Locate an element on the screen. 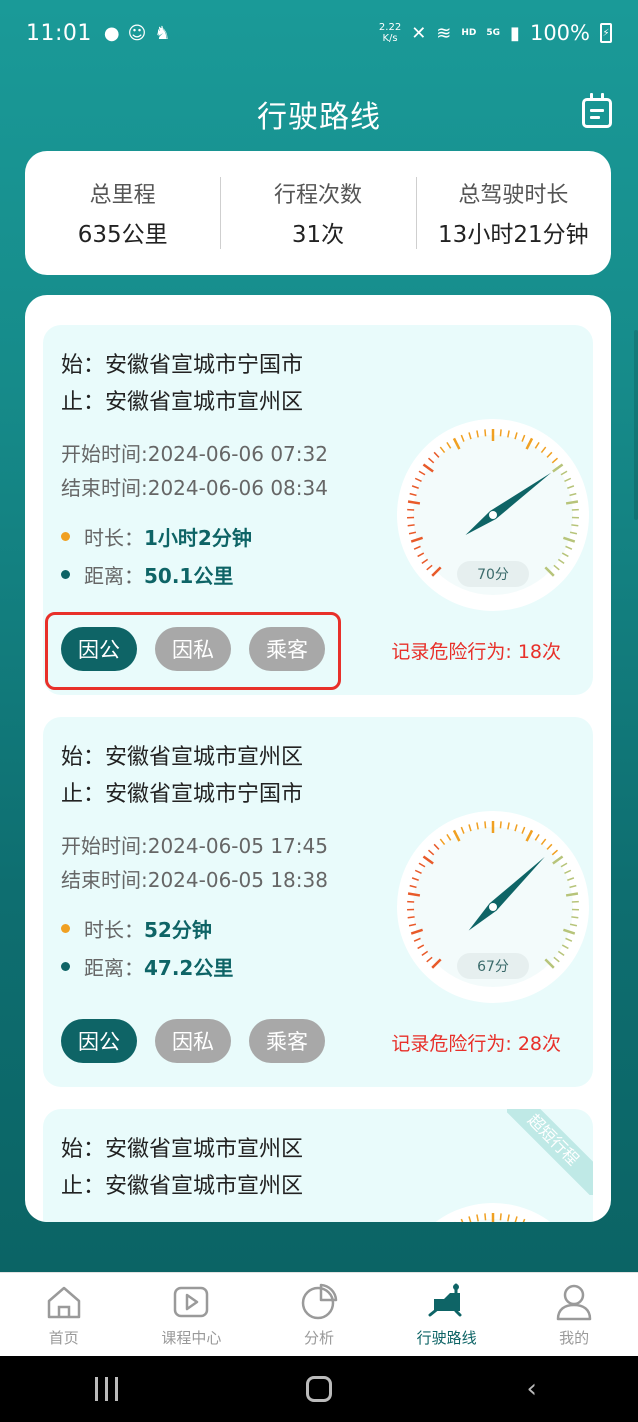 The width and height of the screenshot is (638, 1422). orange-dot-icon is located at coordinates (65, 928).